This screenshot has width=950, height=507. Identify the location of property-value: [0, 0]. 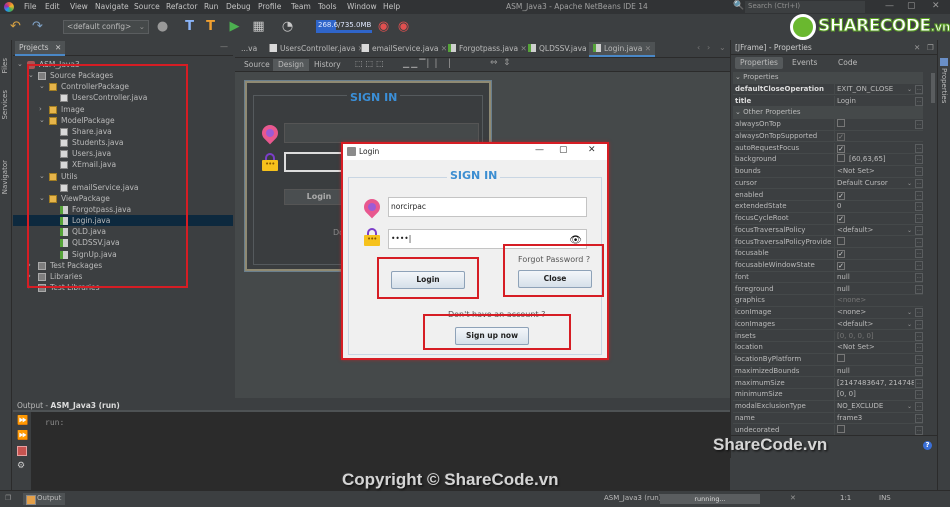
(874, 395).